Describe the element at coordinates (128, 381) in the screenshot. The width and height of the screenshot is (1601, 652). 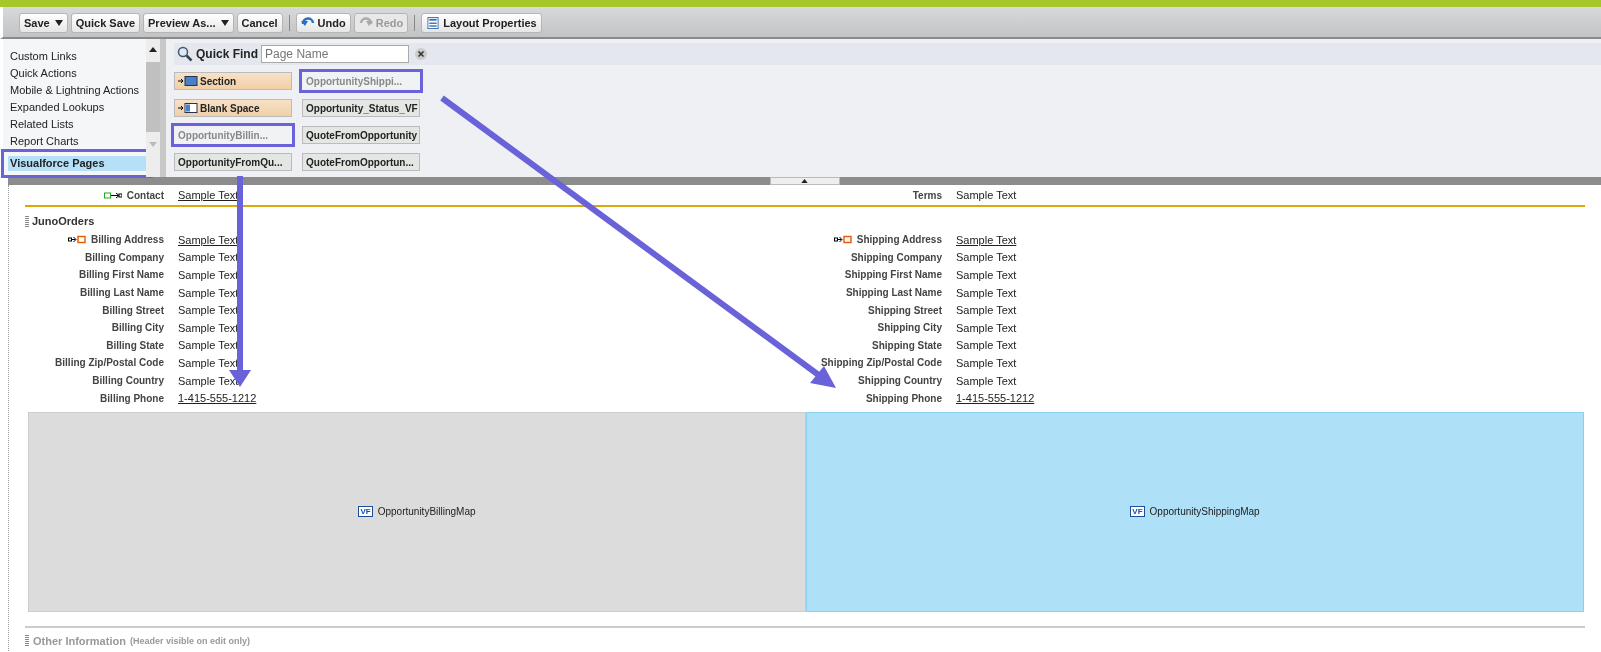
I see `field-label: Billing Country` at that location.